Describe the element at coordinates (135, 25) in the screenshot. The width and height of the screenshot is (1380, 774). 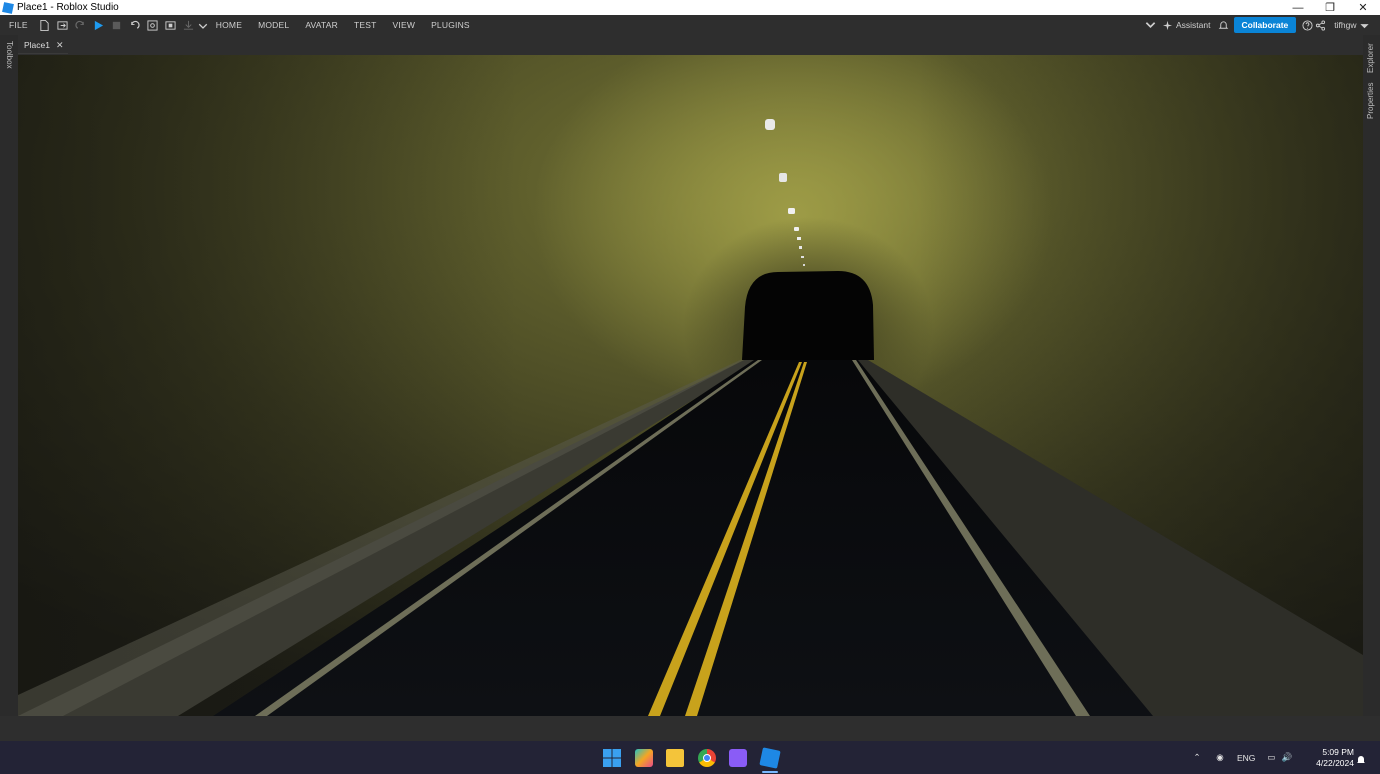
I see `undo-icon` at that location.